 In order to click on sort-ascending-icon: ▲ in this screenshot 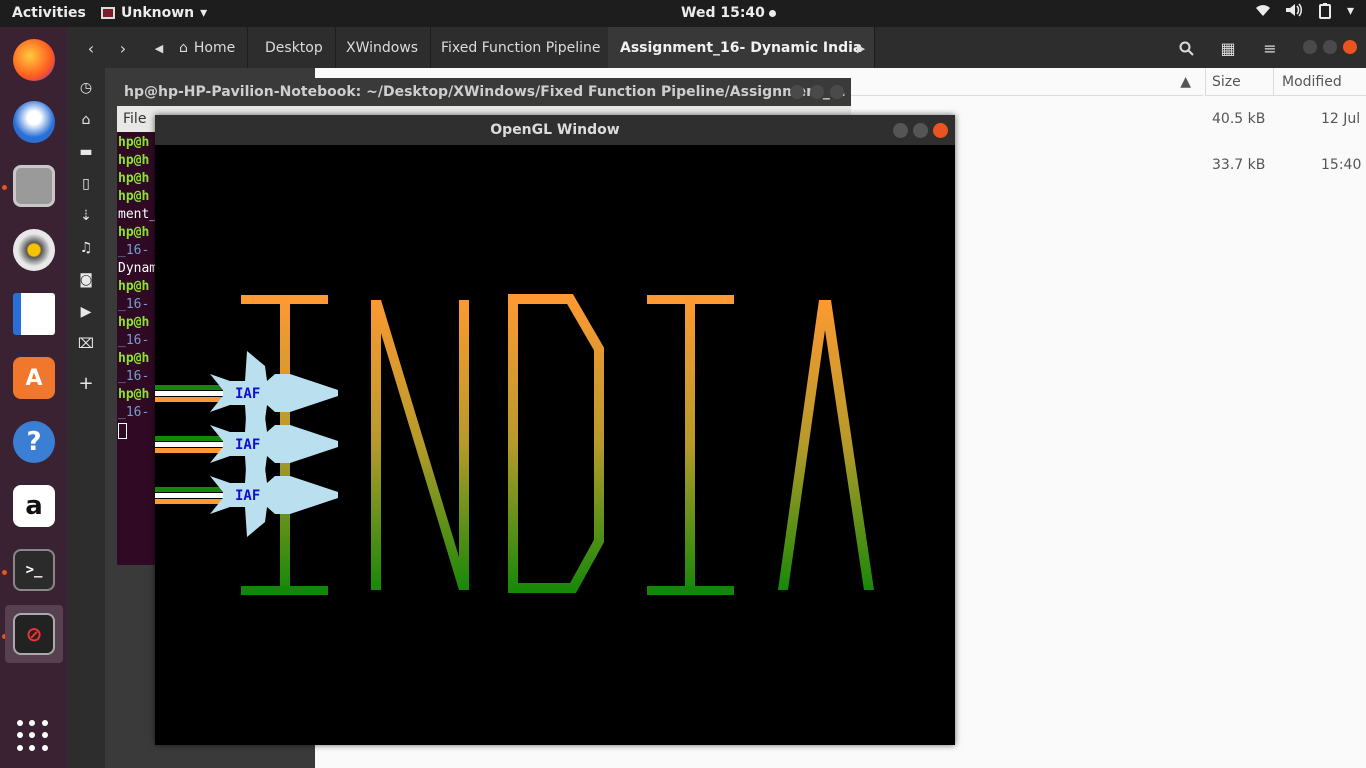, I will do `click(1185, 82)`.